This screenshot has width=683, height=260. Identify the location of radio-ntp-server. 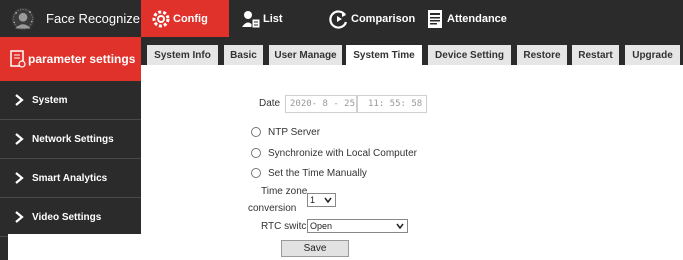
(256, 132).